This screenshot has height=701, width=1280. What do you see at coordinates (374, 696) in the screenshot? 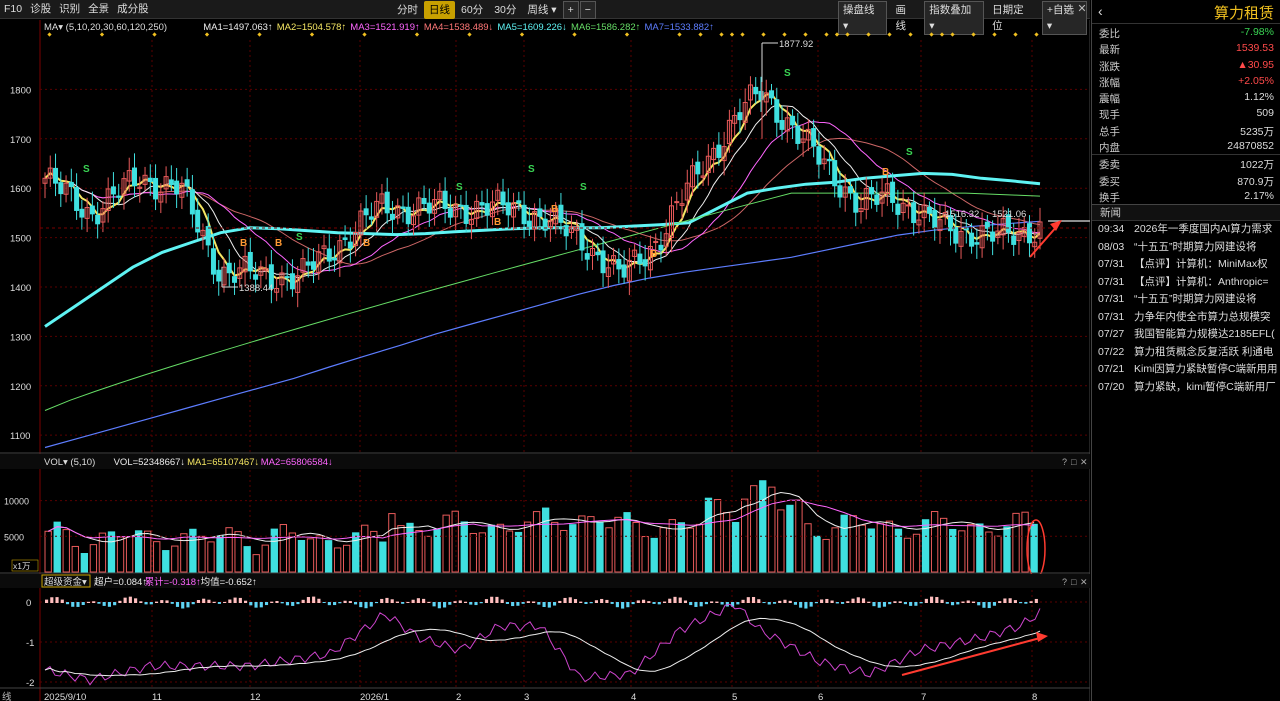
I see `date-label: 2026/1` at bounding box center [374, 696].